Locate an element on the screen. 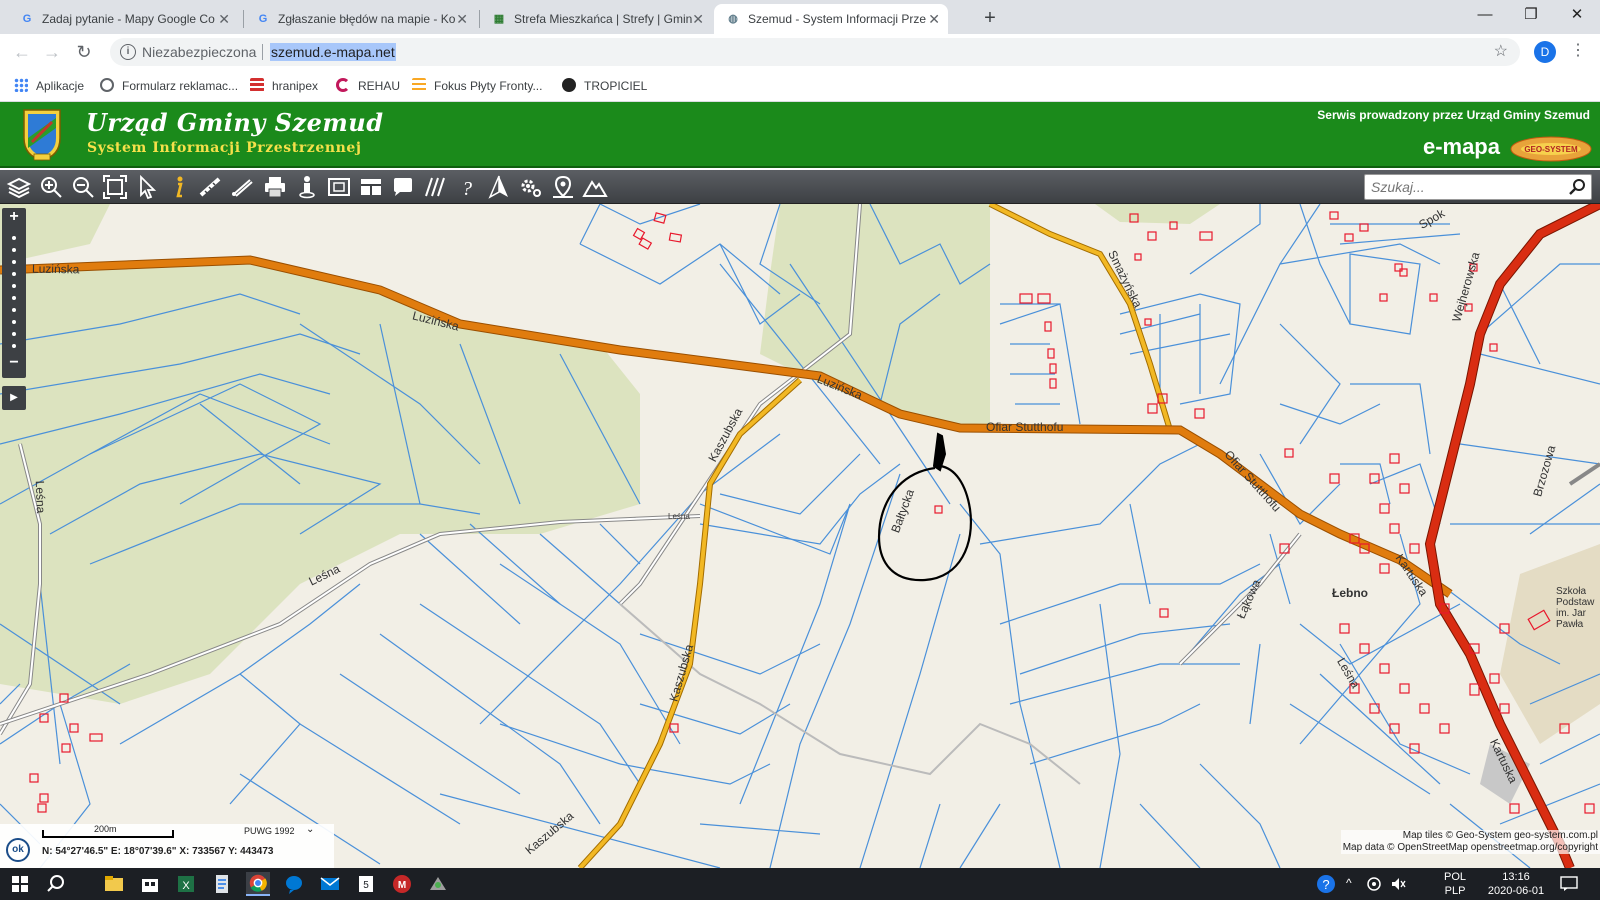 The width and height of the screenshot is (1600, 900). bookmark-hranipex: hranipex is located at coordinates (284, 86).